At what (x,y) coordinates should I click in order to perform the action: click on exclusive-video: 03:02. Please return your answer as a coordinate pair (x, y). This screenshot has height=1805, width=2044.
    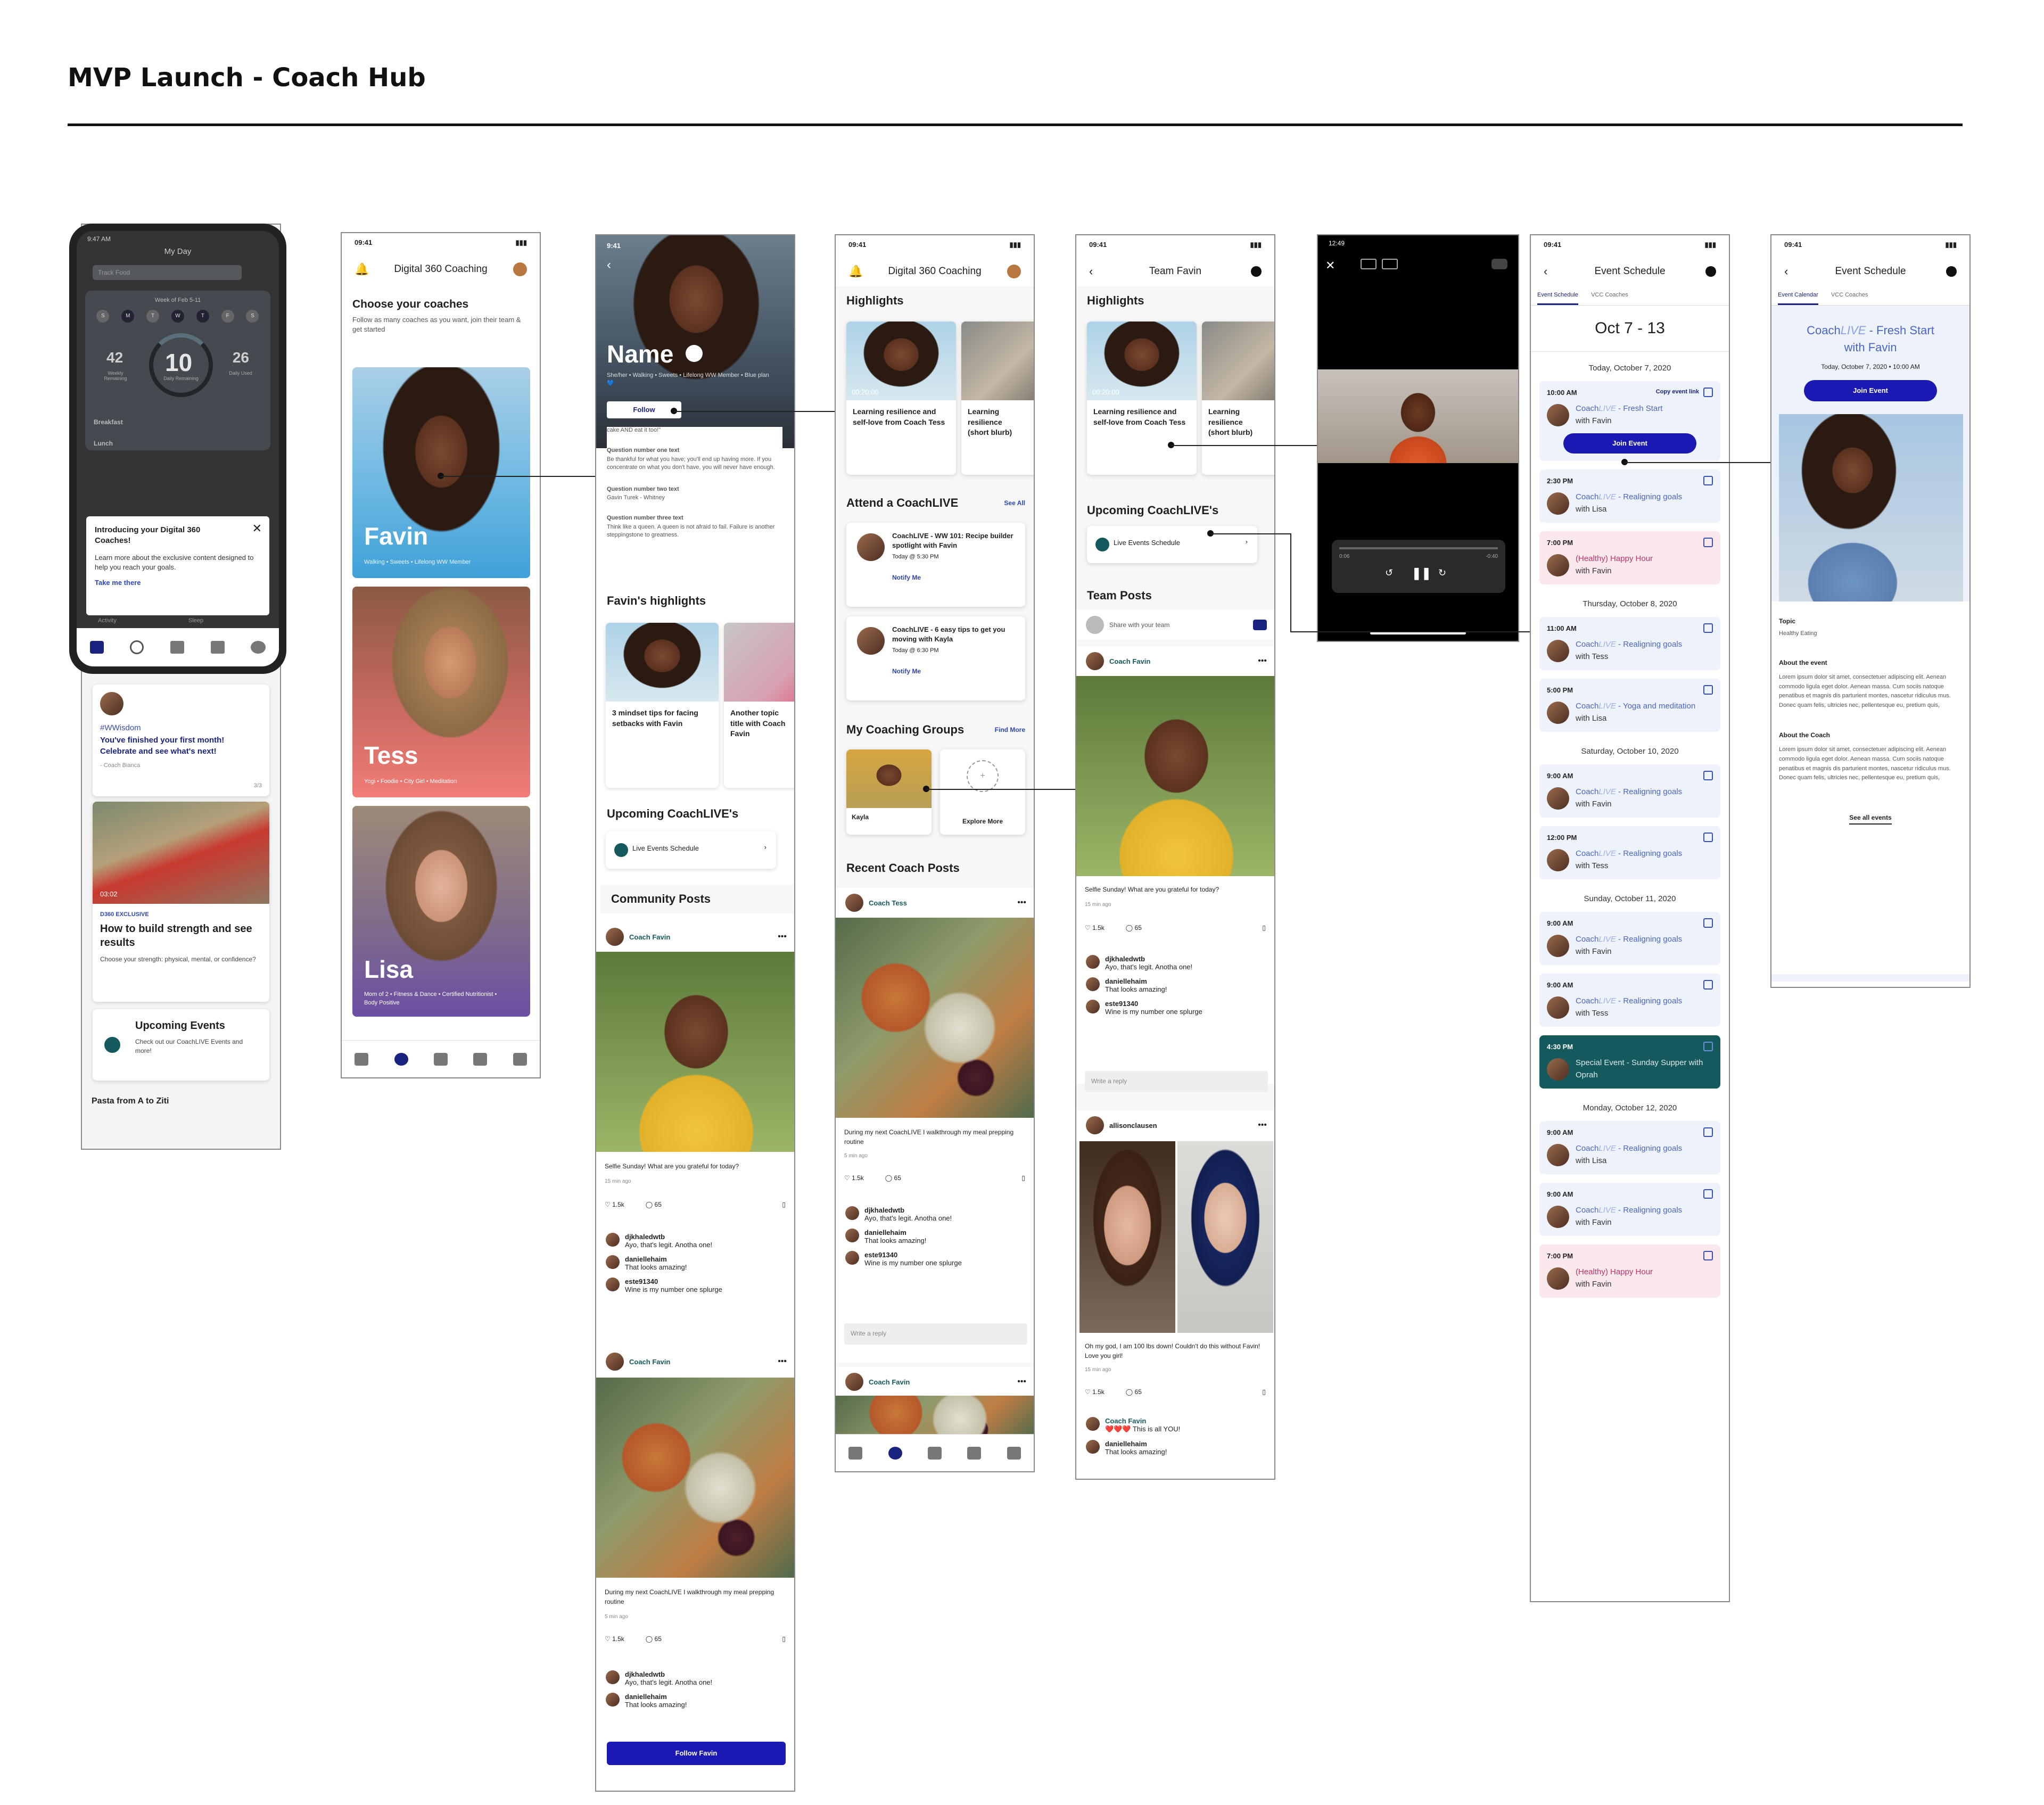
    Looking at the image, I should click on (181, 853).